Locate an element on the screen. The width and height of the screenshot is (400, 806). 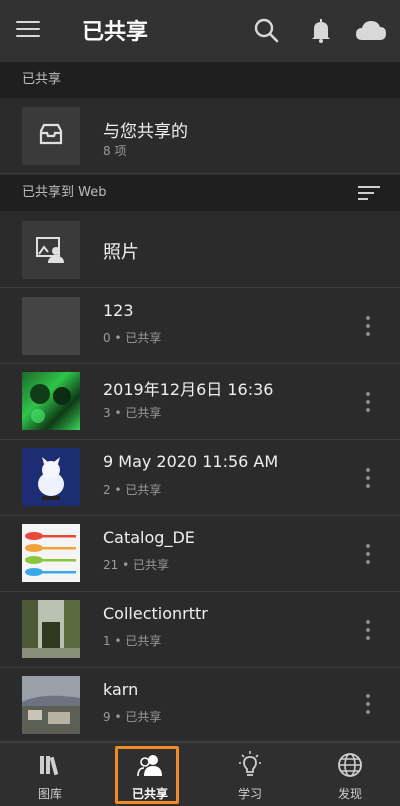
album-meta: 0 • 已共享 is located at coordinates (132, 338).